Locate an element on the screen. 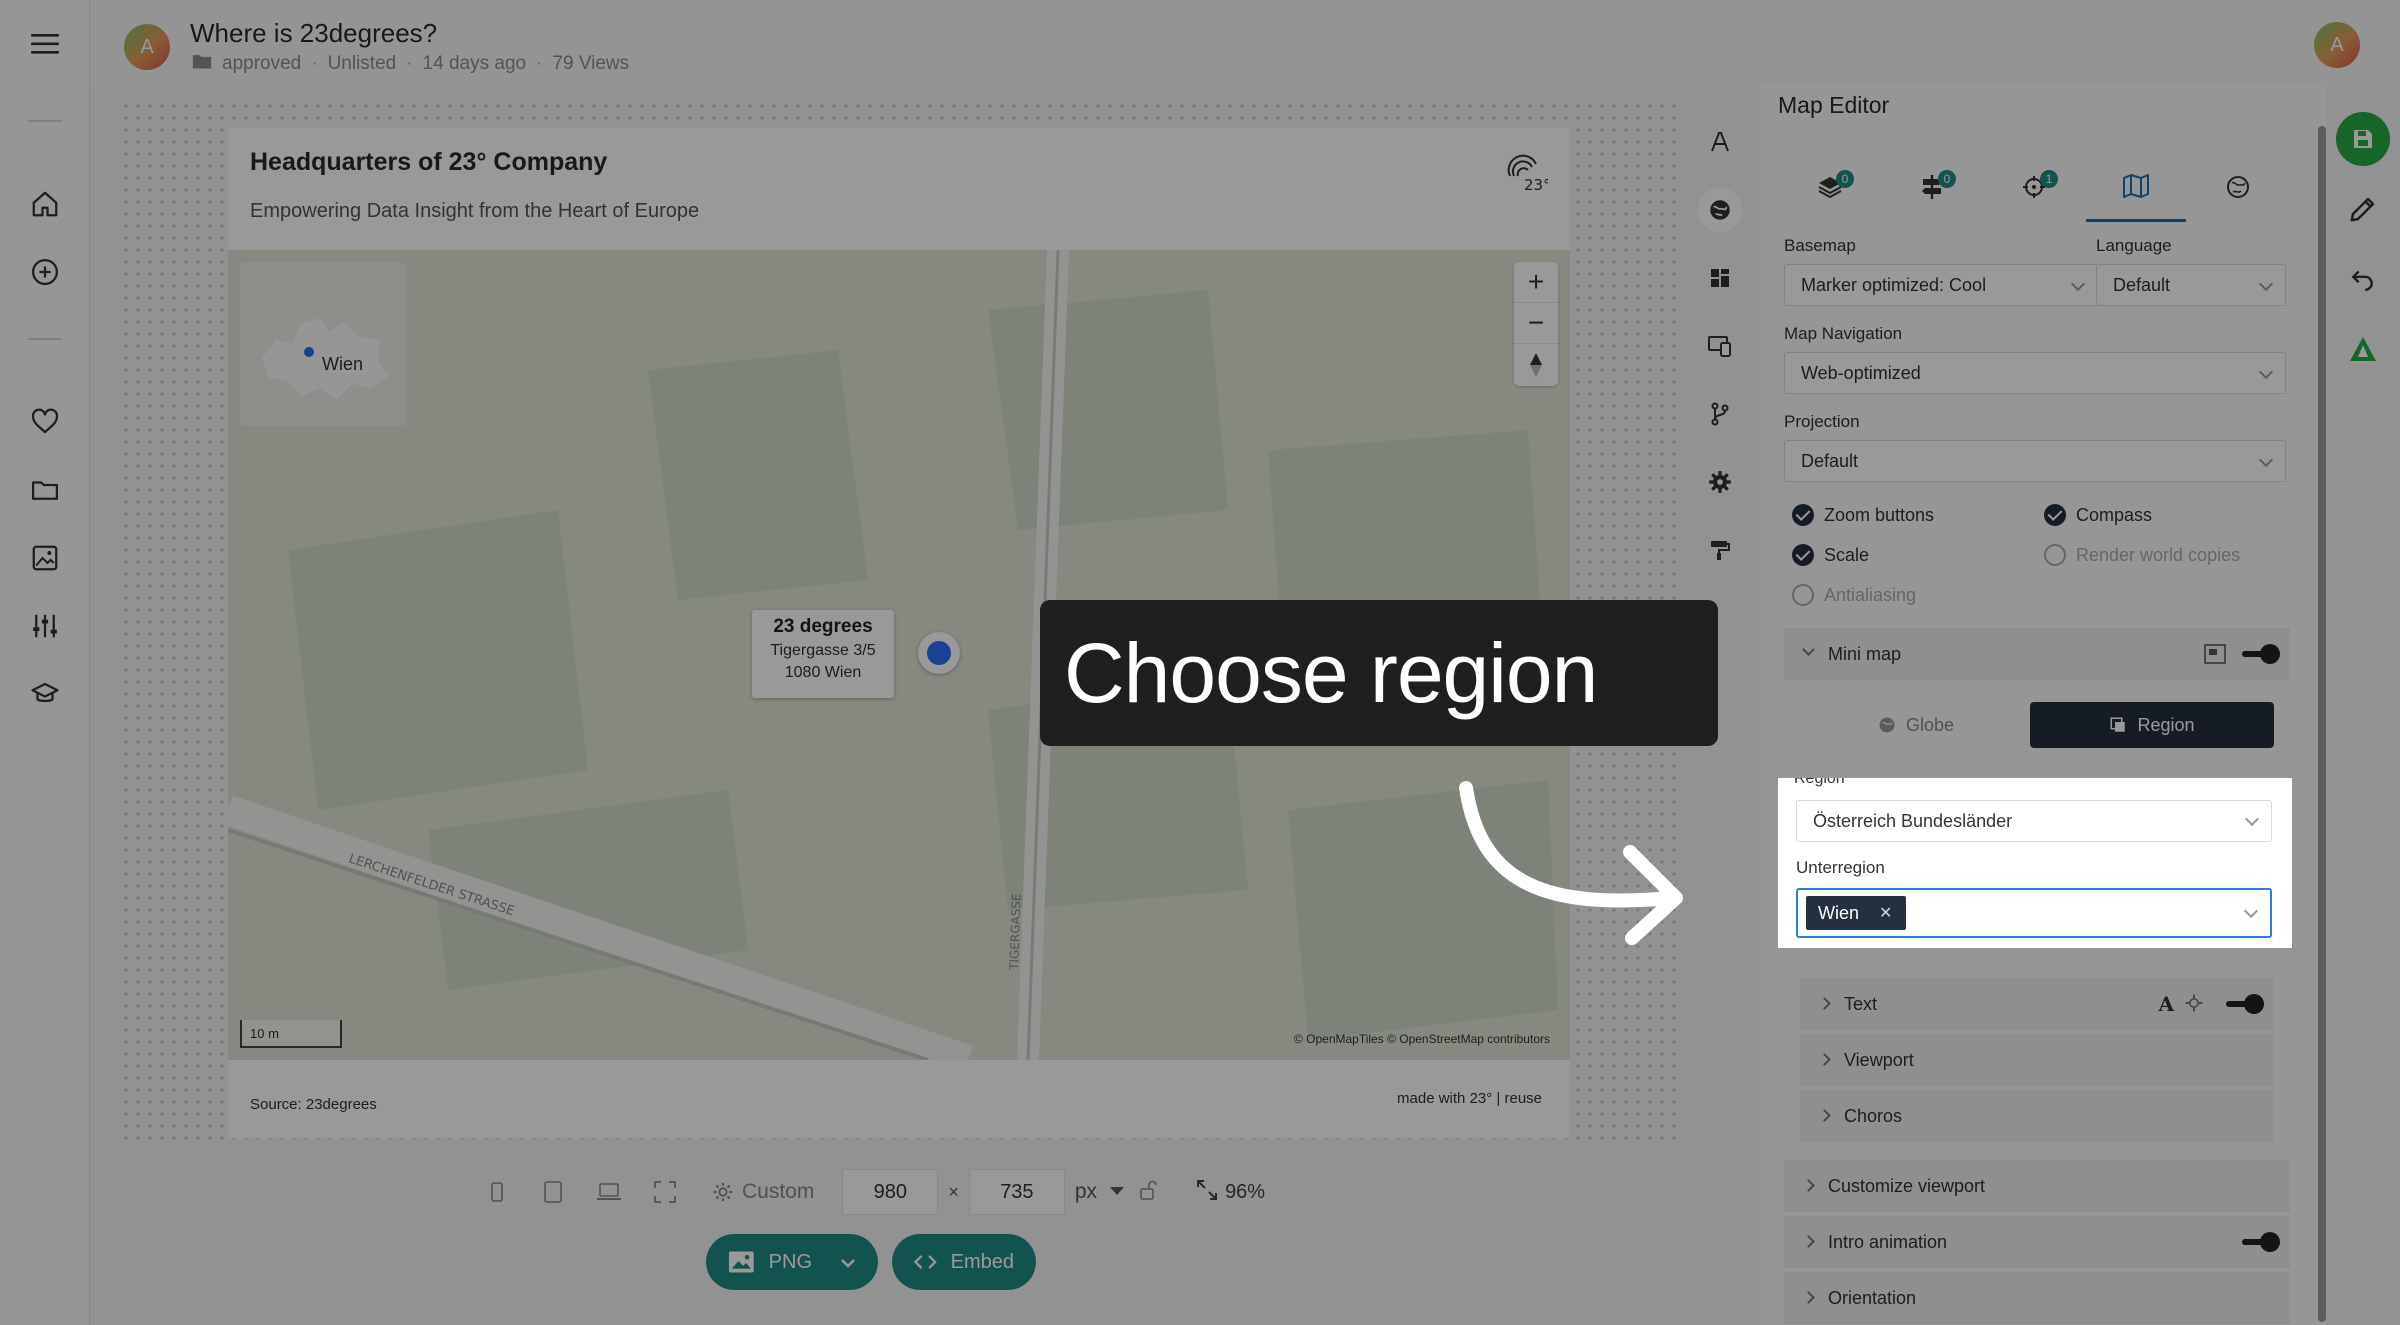  pointer-arrow-icon is located at coordinates (1571, 863).